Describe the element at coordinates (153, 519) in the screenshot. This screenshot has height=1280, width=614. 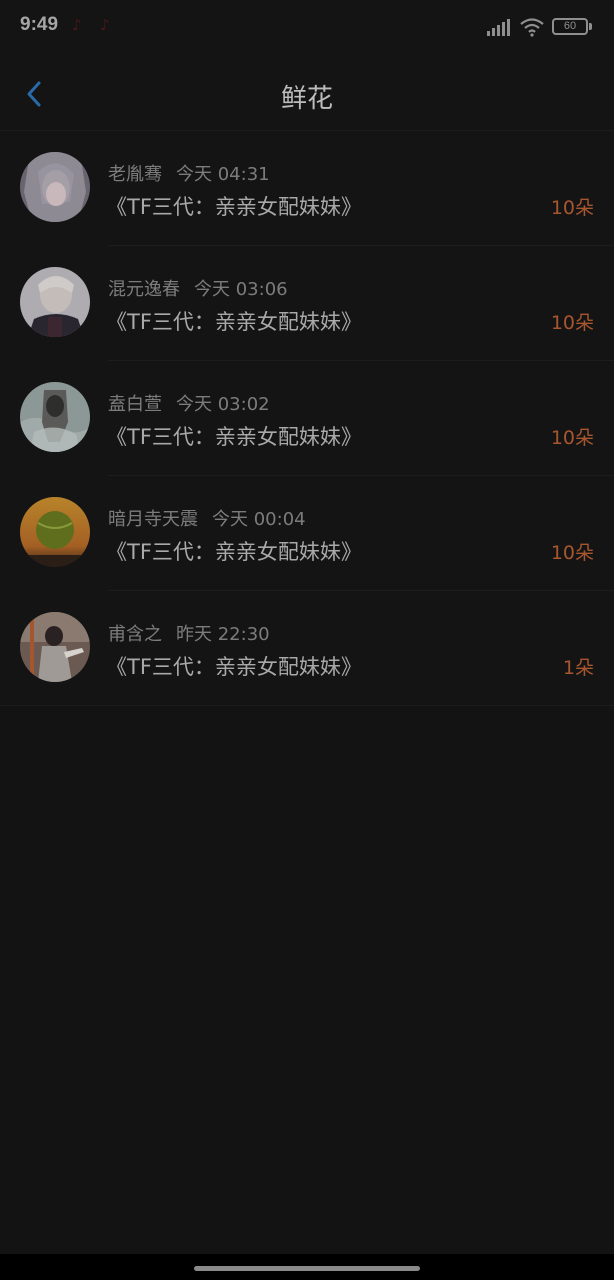
I see `user-name: 暗月寺天震` at that location.